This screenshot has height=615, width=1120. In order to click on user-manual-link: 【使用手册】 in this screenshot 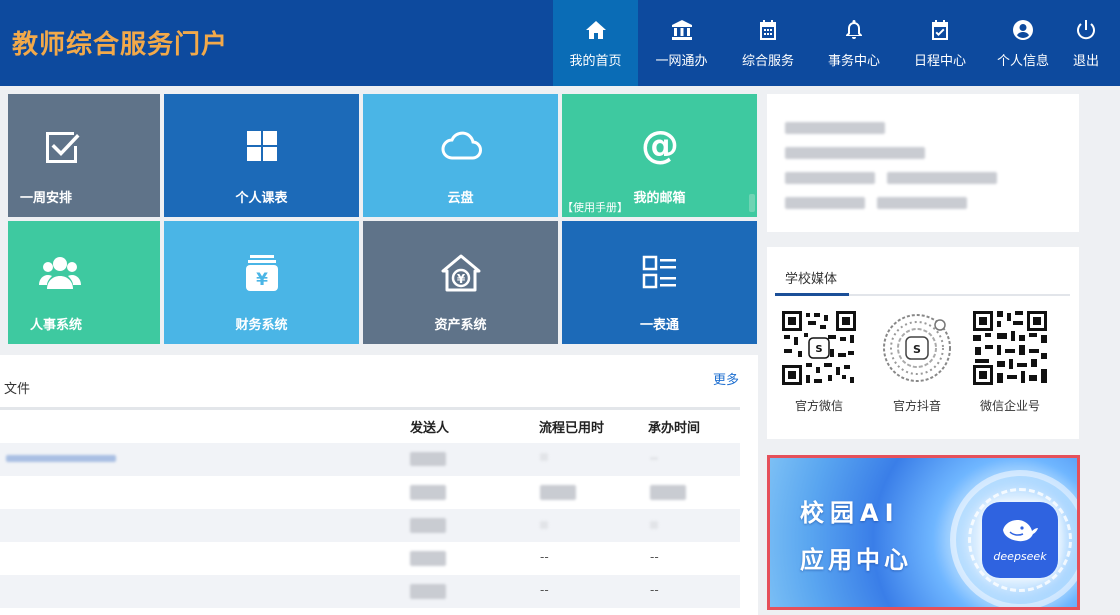, I will do `click(595, 207)`.